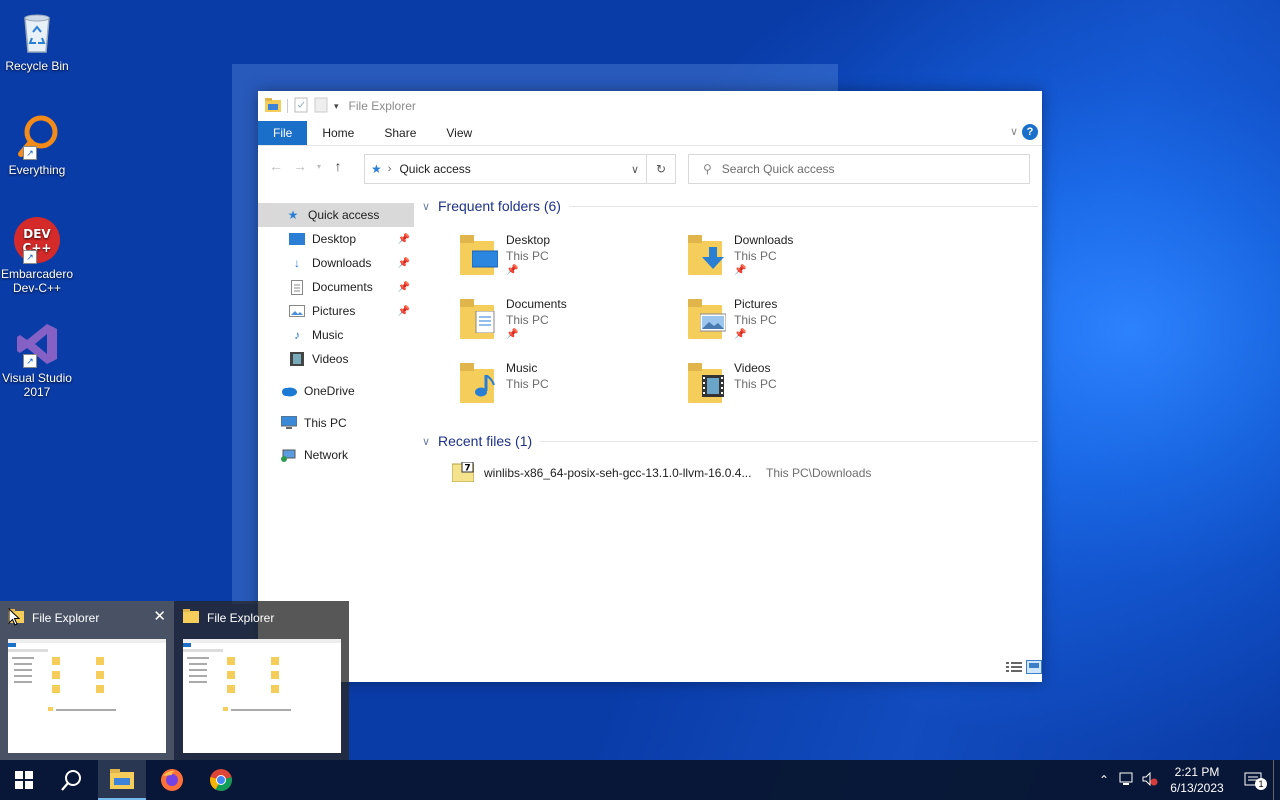 This screenshot has height=800, width=1280. I want to click on folder-name: Pictures, so click(756, 304).